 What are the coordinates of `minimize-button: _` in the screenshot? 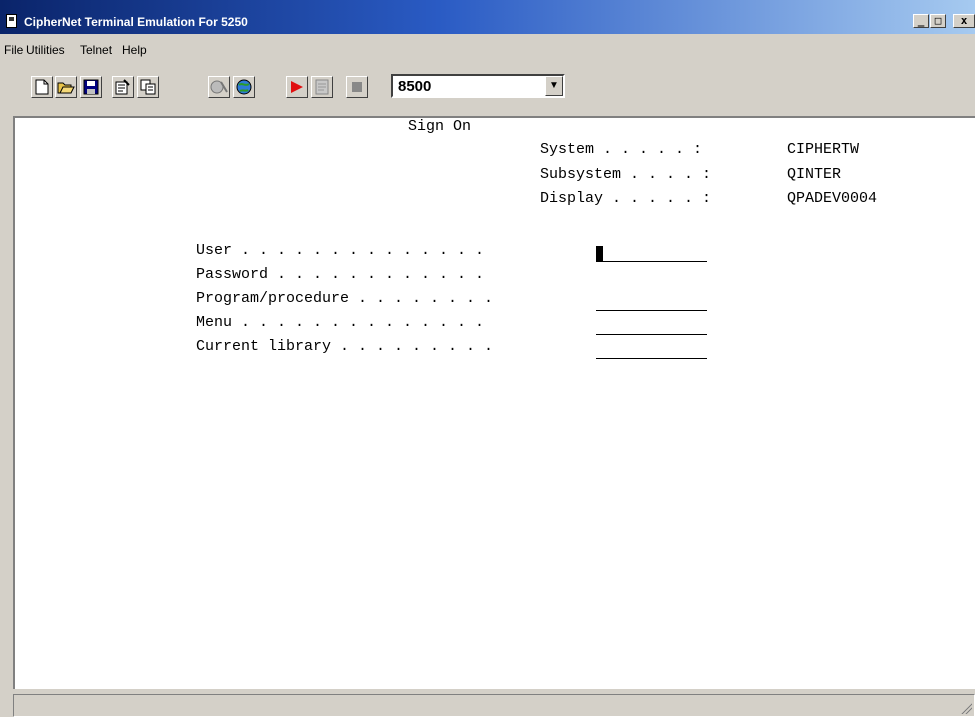 It's located at (921, 21).